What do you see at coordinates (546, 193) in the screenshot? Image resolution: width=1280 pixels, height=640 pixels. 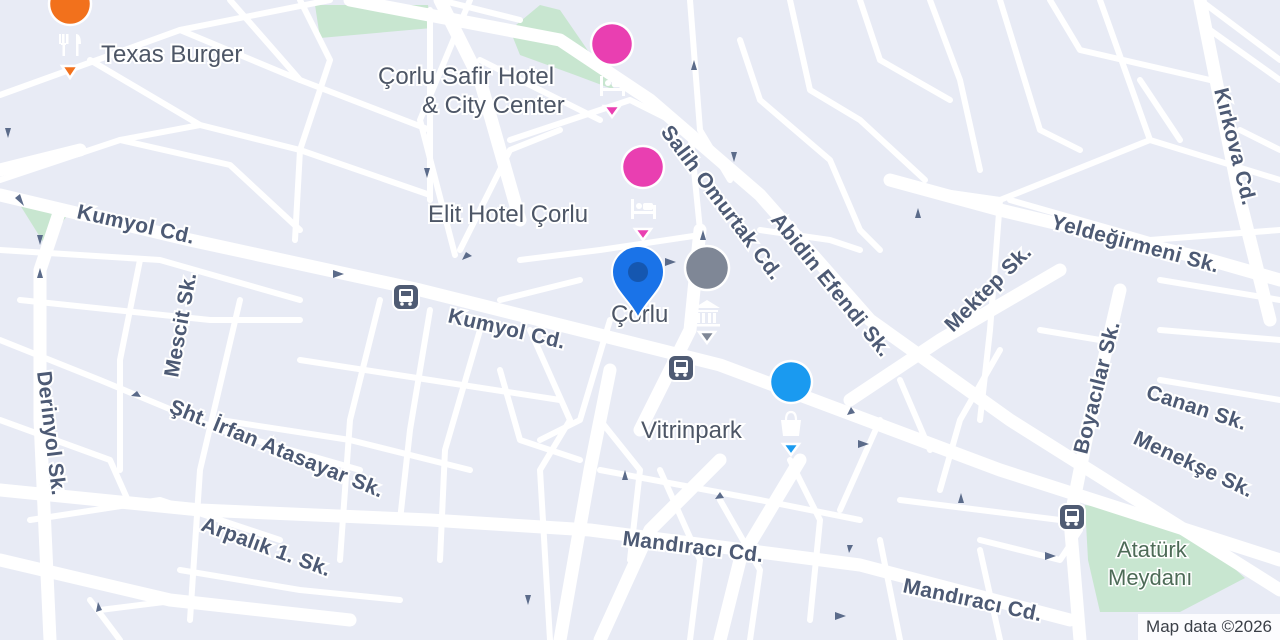 I see `poi-elit-hotel: Elit Hotel Çorlu` at bounding box center [546, 193].